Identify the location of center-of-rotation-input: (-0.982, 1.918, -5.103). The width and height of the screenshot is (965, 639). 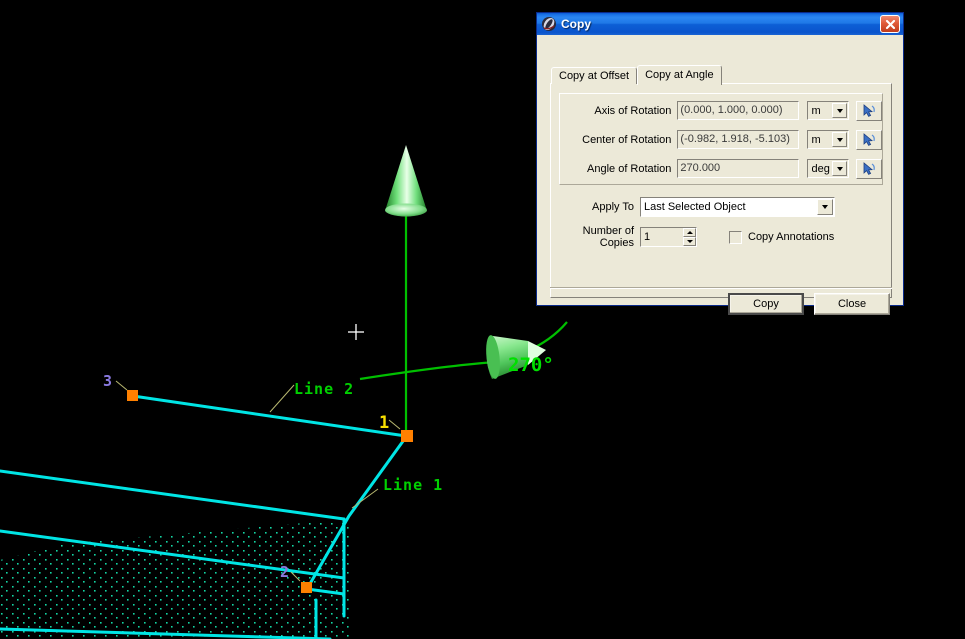
(738, 139).